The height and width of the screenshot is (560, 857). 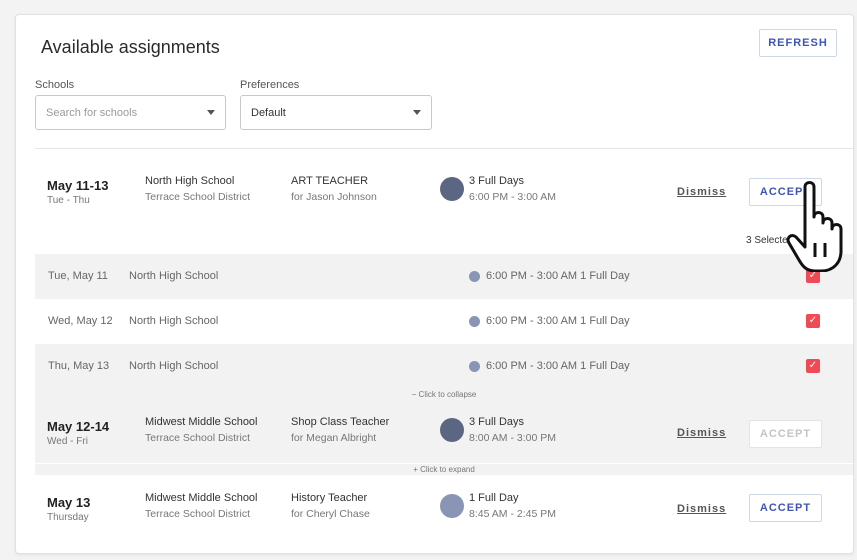 I want to click on assignment-time: 8:00 AM - 3:00 PM, so click(x=512, y=438).